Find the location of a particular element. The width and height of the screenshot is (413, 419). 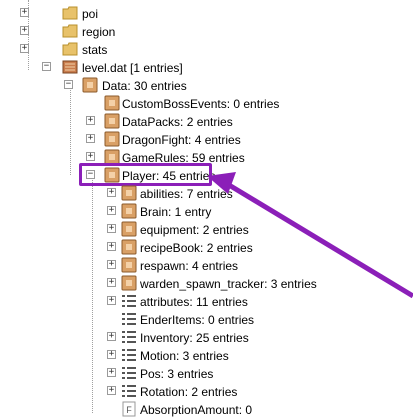

svg-text: F is located at coordinates (129, 410).